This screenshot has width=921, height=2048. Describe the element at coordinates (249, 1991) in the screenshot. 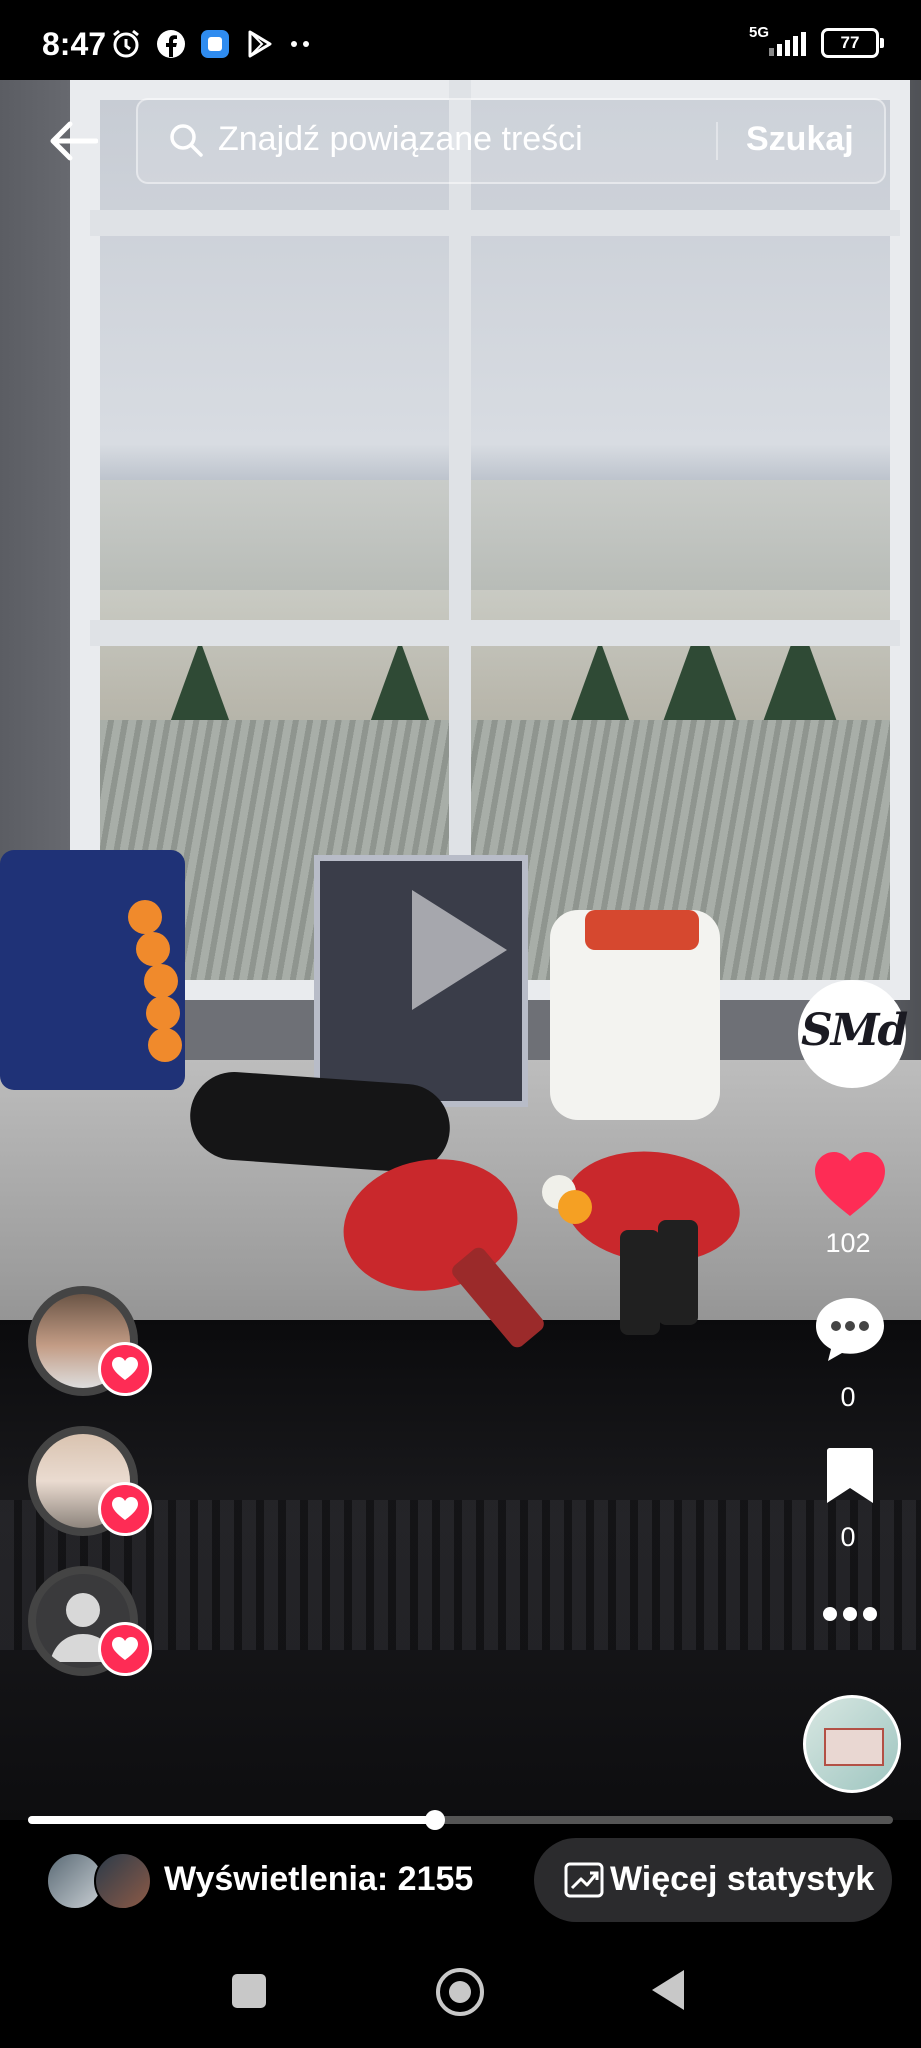

I see `recent-apps-button` at that location.